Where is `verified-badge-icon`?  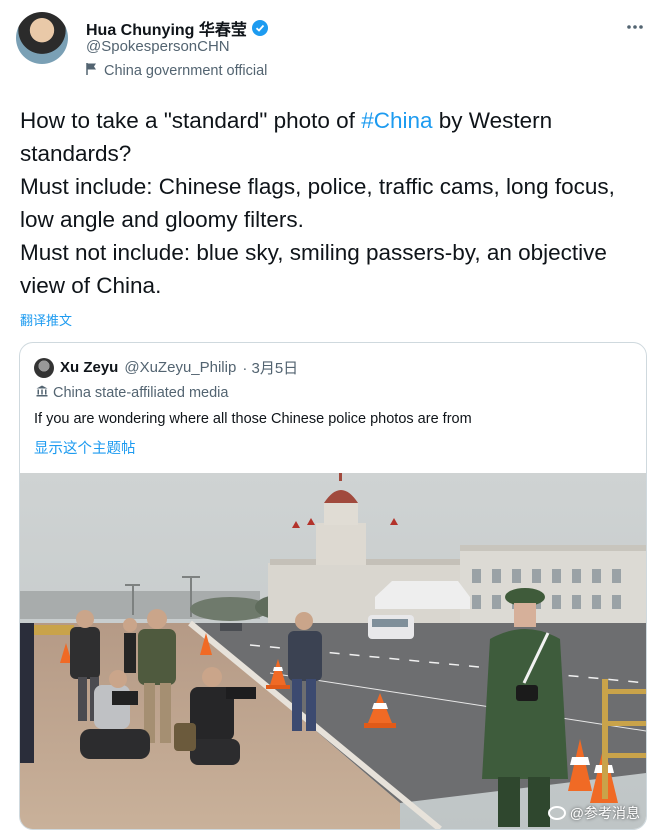
verified-badge-icon is located at coordinates (259, 28).